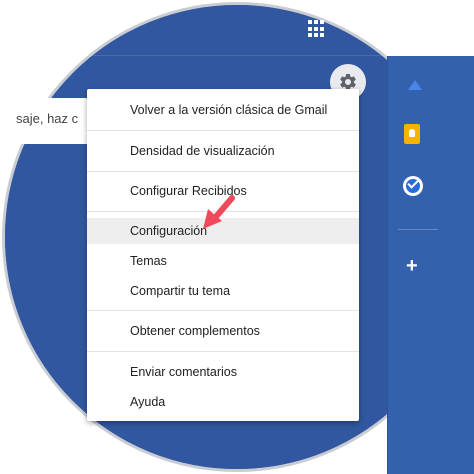  What do you see at coordinates (223, 372) in the screenshot?
I see `menu-item-send-feedback: Enviar comentarios` at bounding box center [223, 372].